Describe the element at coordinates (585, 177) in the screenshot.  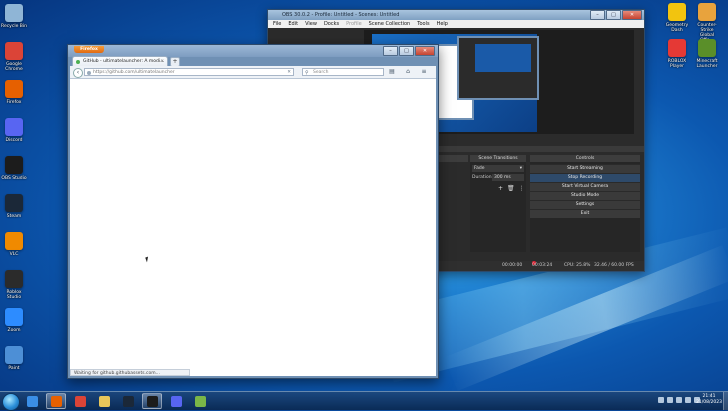
I see `stop-recording-button: Stop Recording` at that location.